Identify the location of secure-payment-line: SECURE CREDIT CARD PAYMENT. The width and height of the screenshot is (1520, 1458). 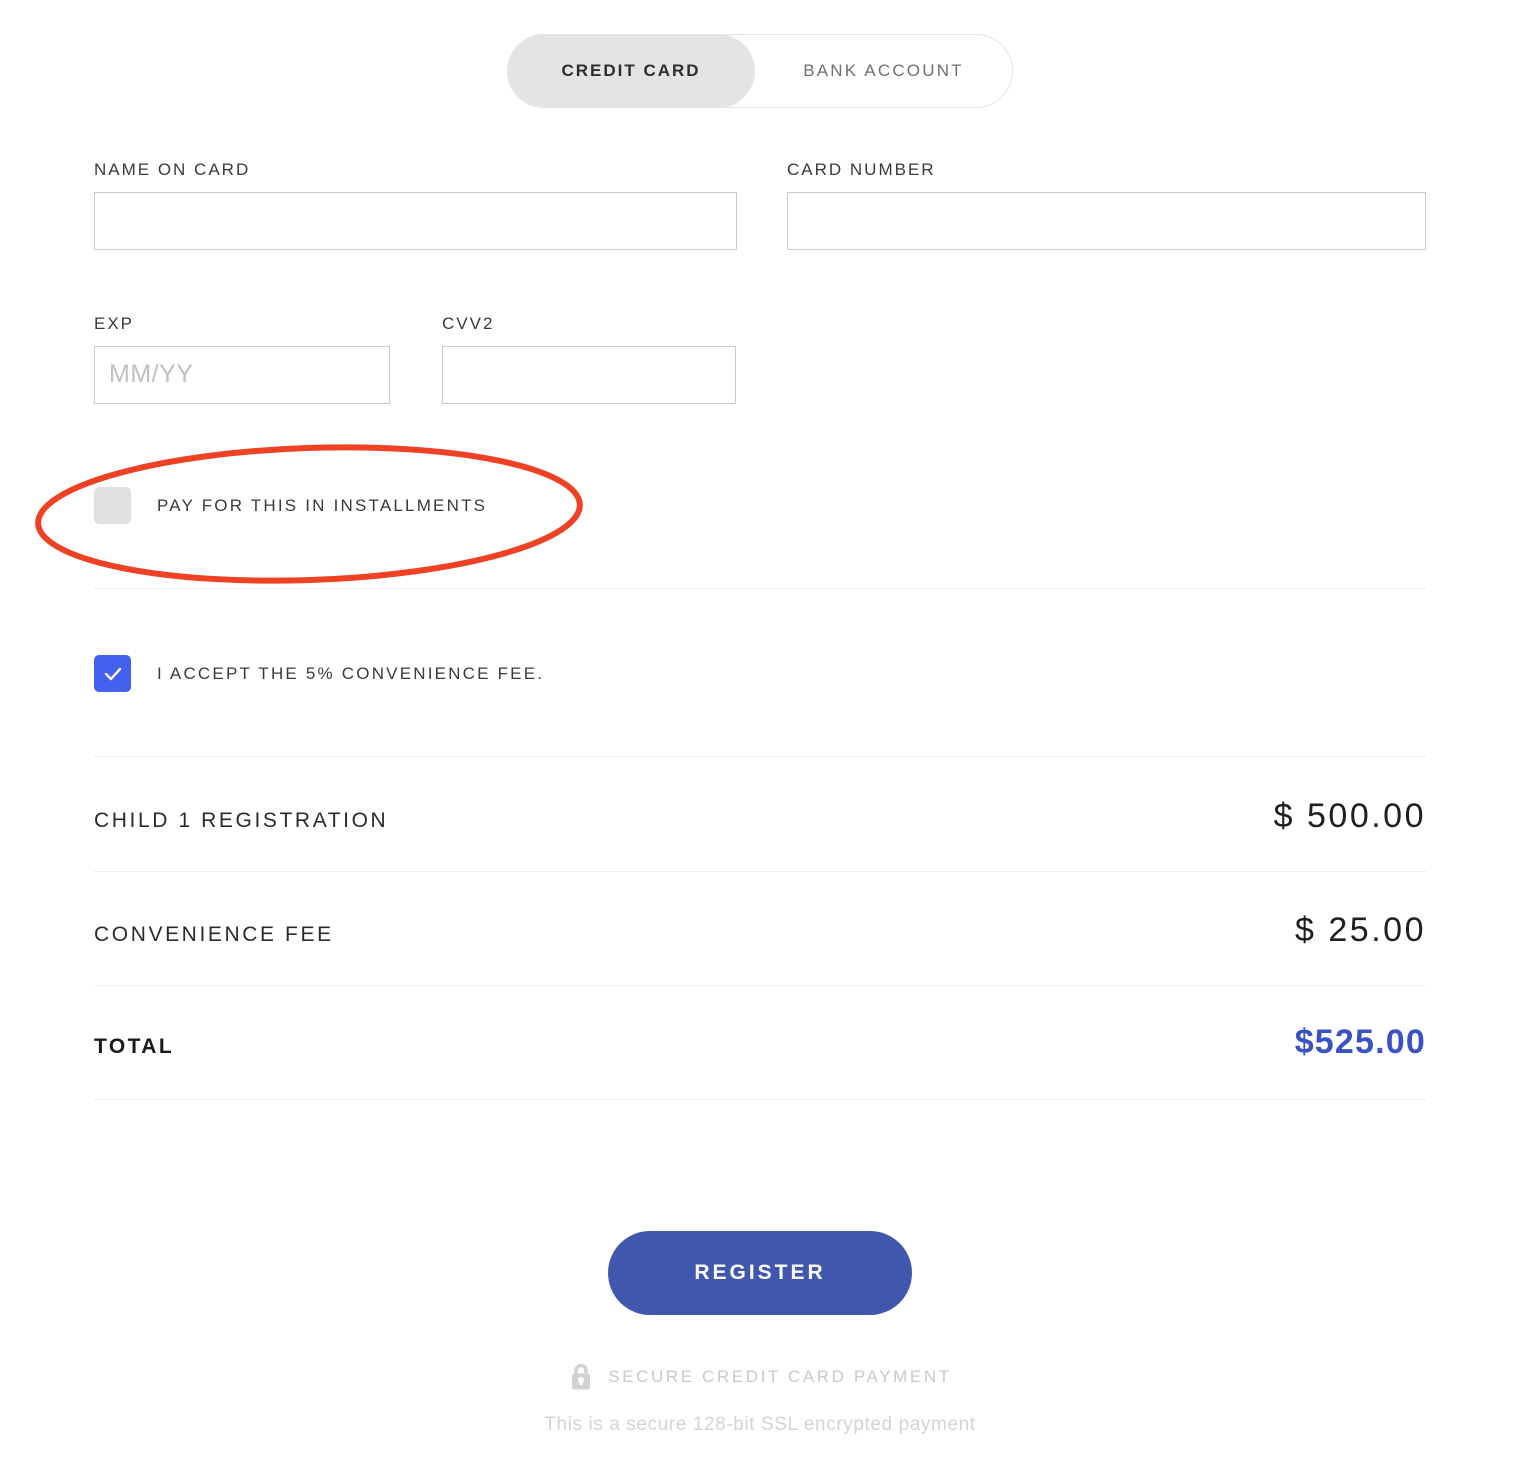
(759, 1377).